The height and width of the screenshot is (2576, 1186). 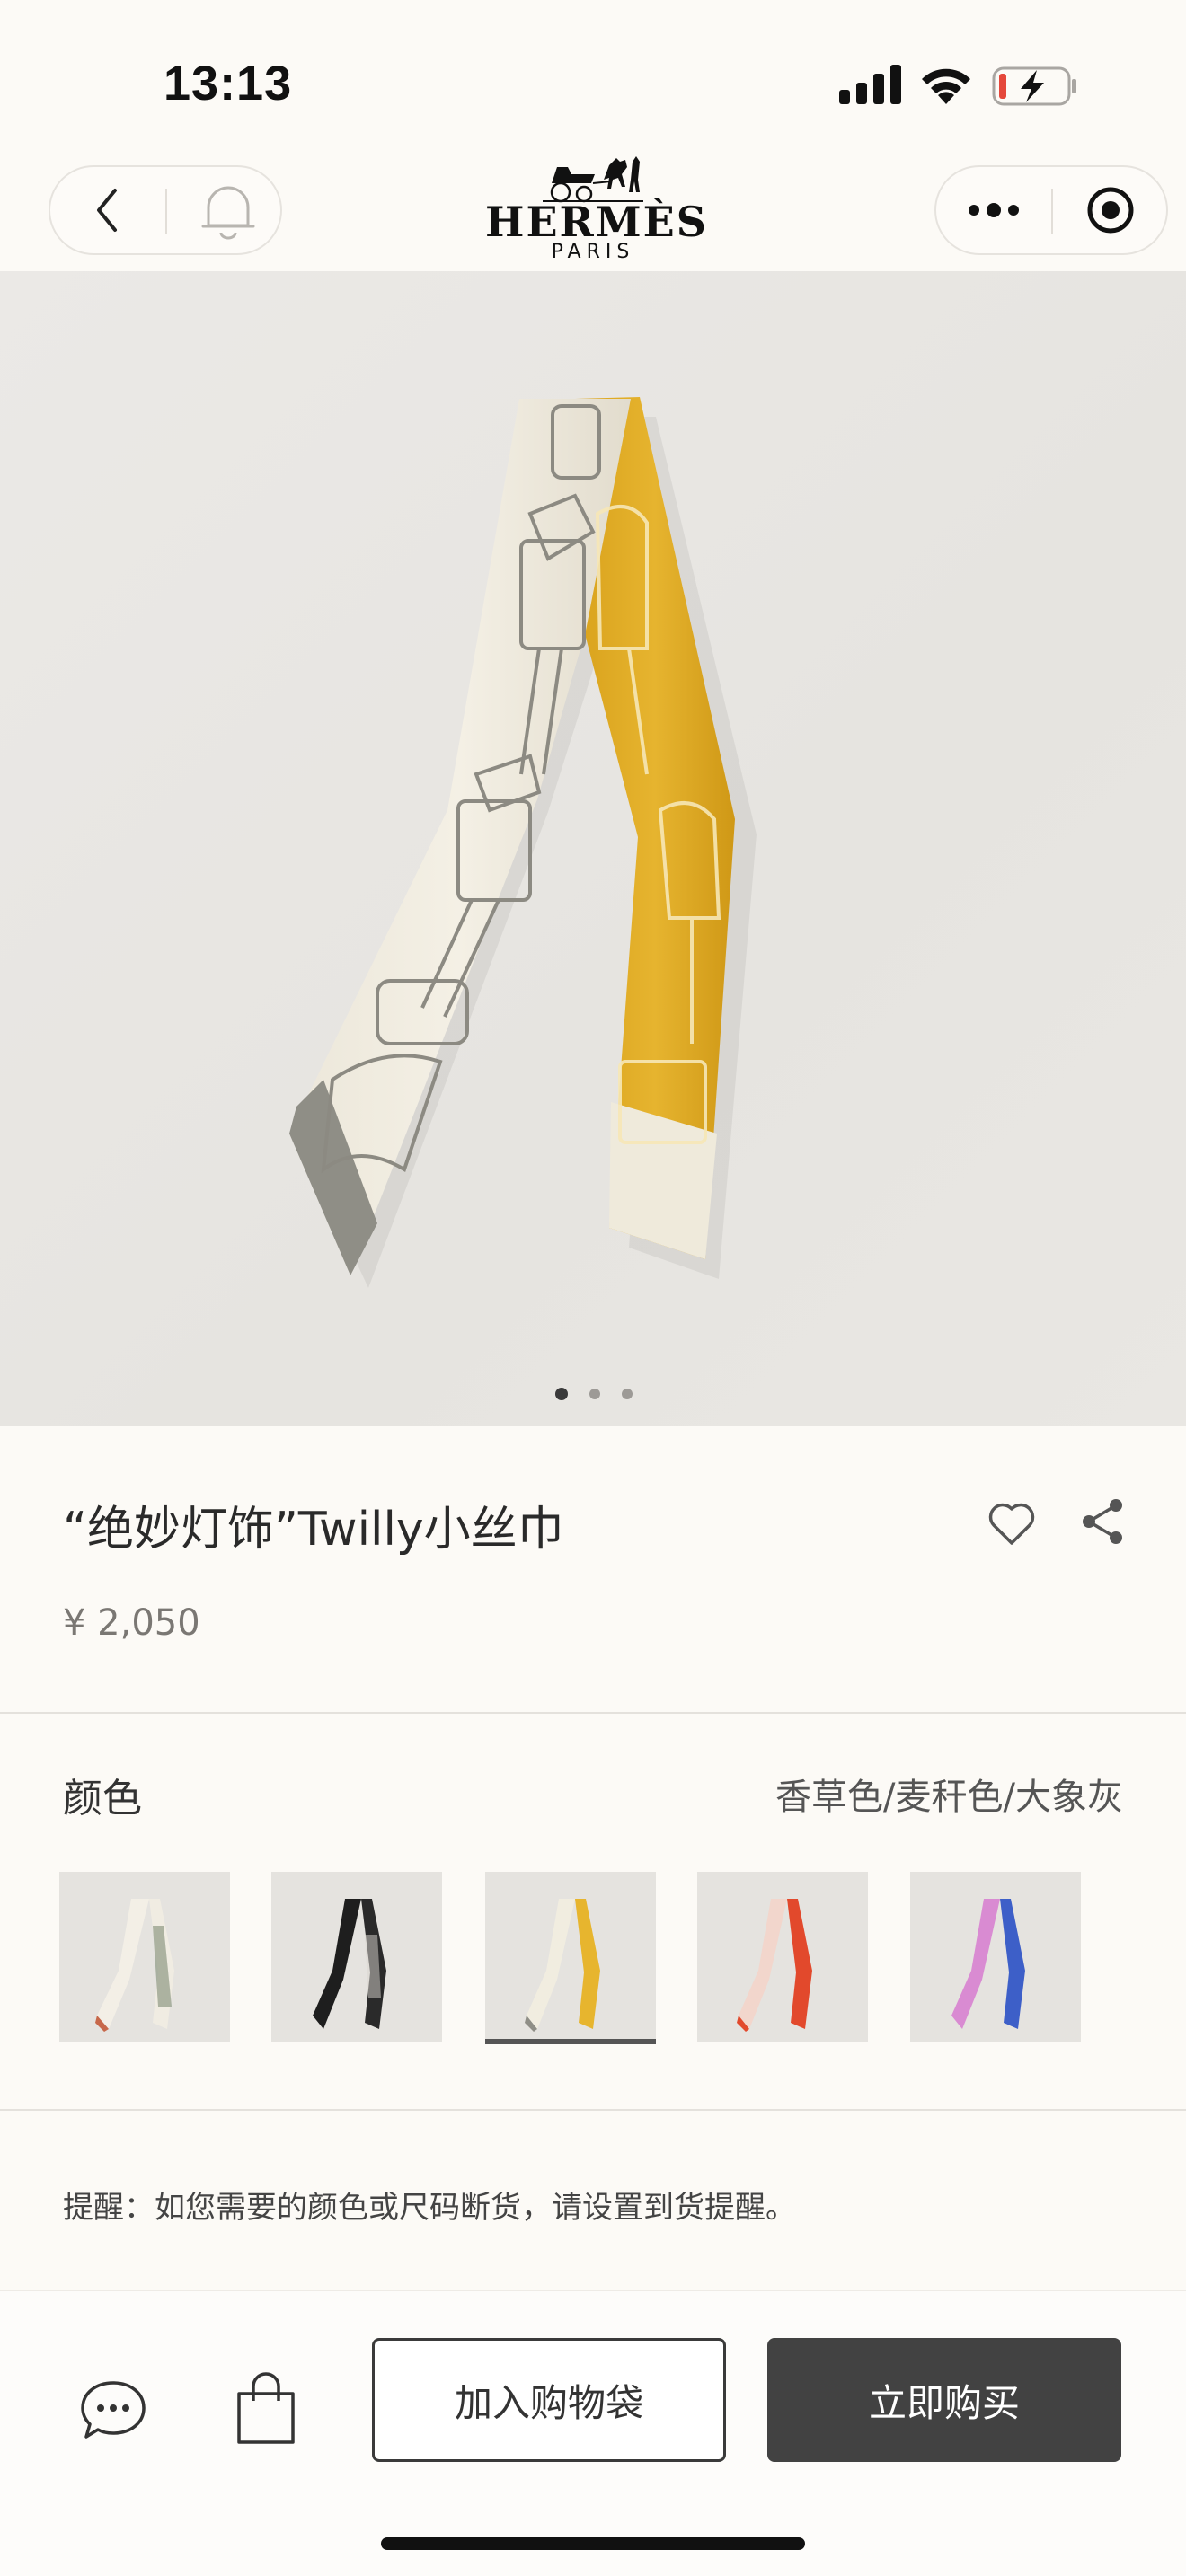 I want to click on share-button, so click(x=1103, y=1521).